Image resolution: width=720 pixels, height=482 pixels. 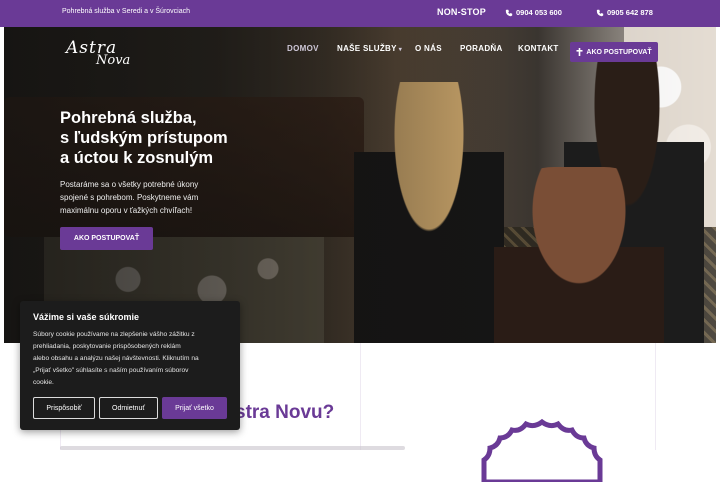 I want to click on nav-item-domov: DOMOV, so click(x=303, y=48).